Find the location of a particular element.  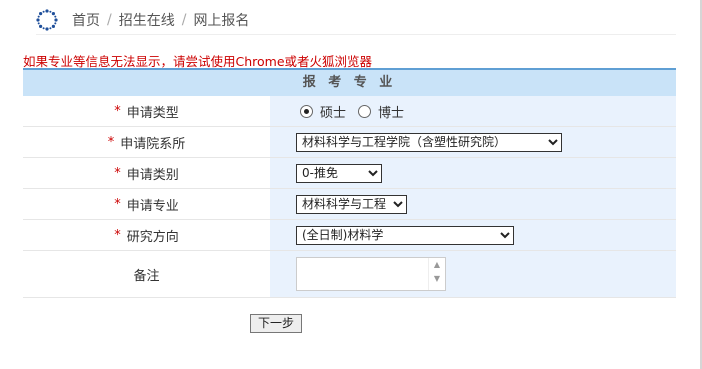

remarks-label: 备注 is located at coordinates (146, 276).